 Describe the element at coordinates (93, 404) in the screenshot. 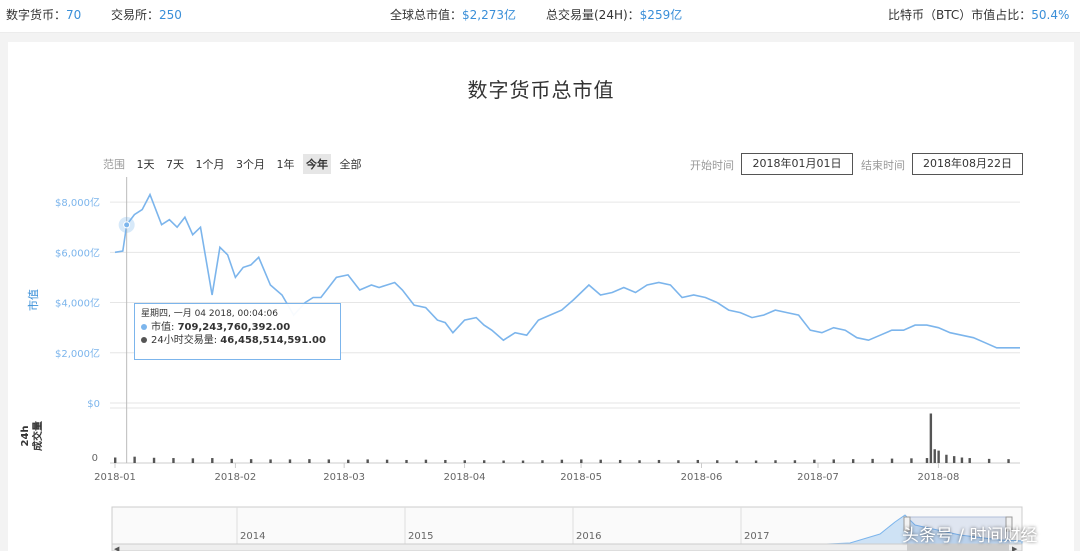

I see `y-tick-label: $0` at that location.